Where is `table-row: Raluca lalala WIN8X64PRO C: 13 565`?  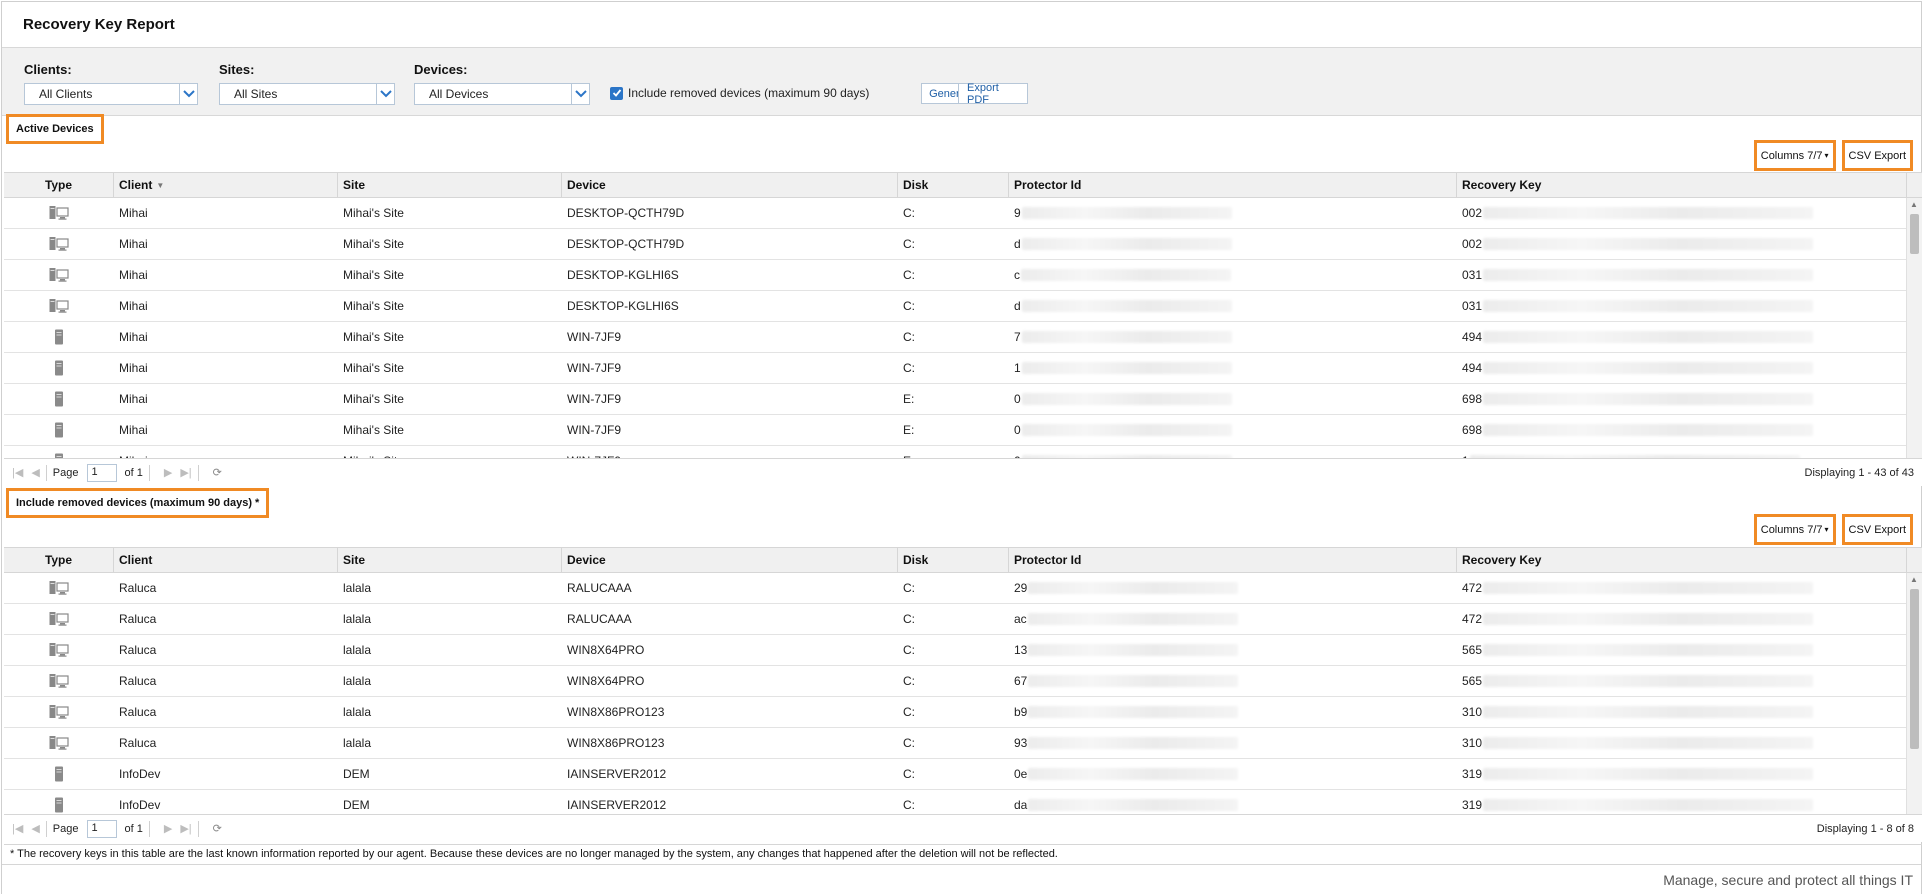 table-row: Raluca lalala WIN8X64PRO C: 13 565 is located at coordinates (963, 650).